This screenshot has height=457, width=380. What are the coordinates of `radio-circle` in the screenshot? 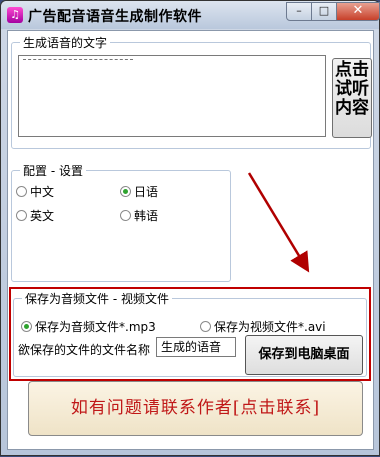 It's located at (205, 326).